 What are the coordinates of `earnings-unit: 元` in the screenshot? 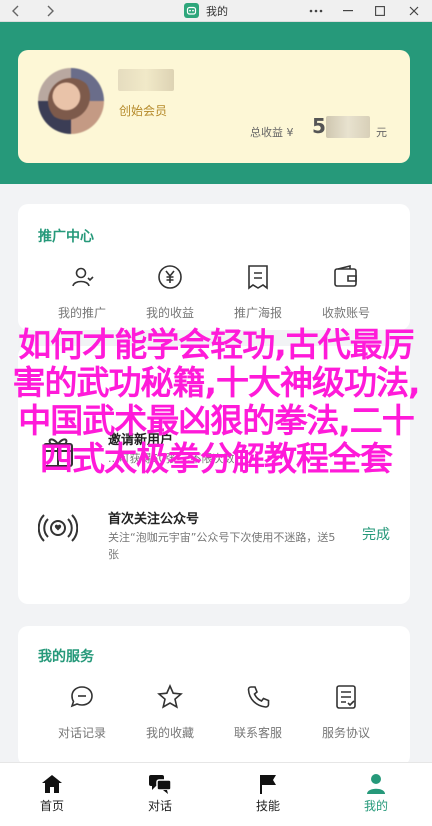 It's located at (381, 132).